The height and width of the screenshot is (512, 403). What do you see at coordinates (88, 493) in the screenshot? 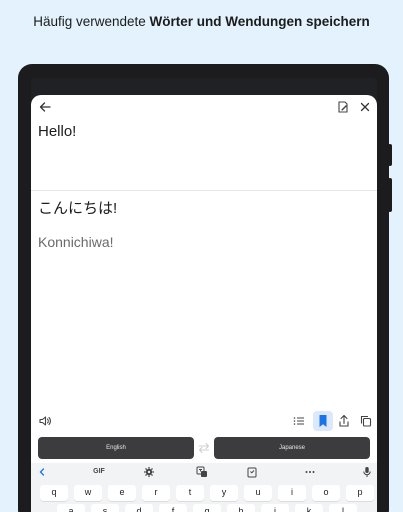
I see `key-w: w` at bounding box center [88, 493].